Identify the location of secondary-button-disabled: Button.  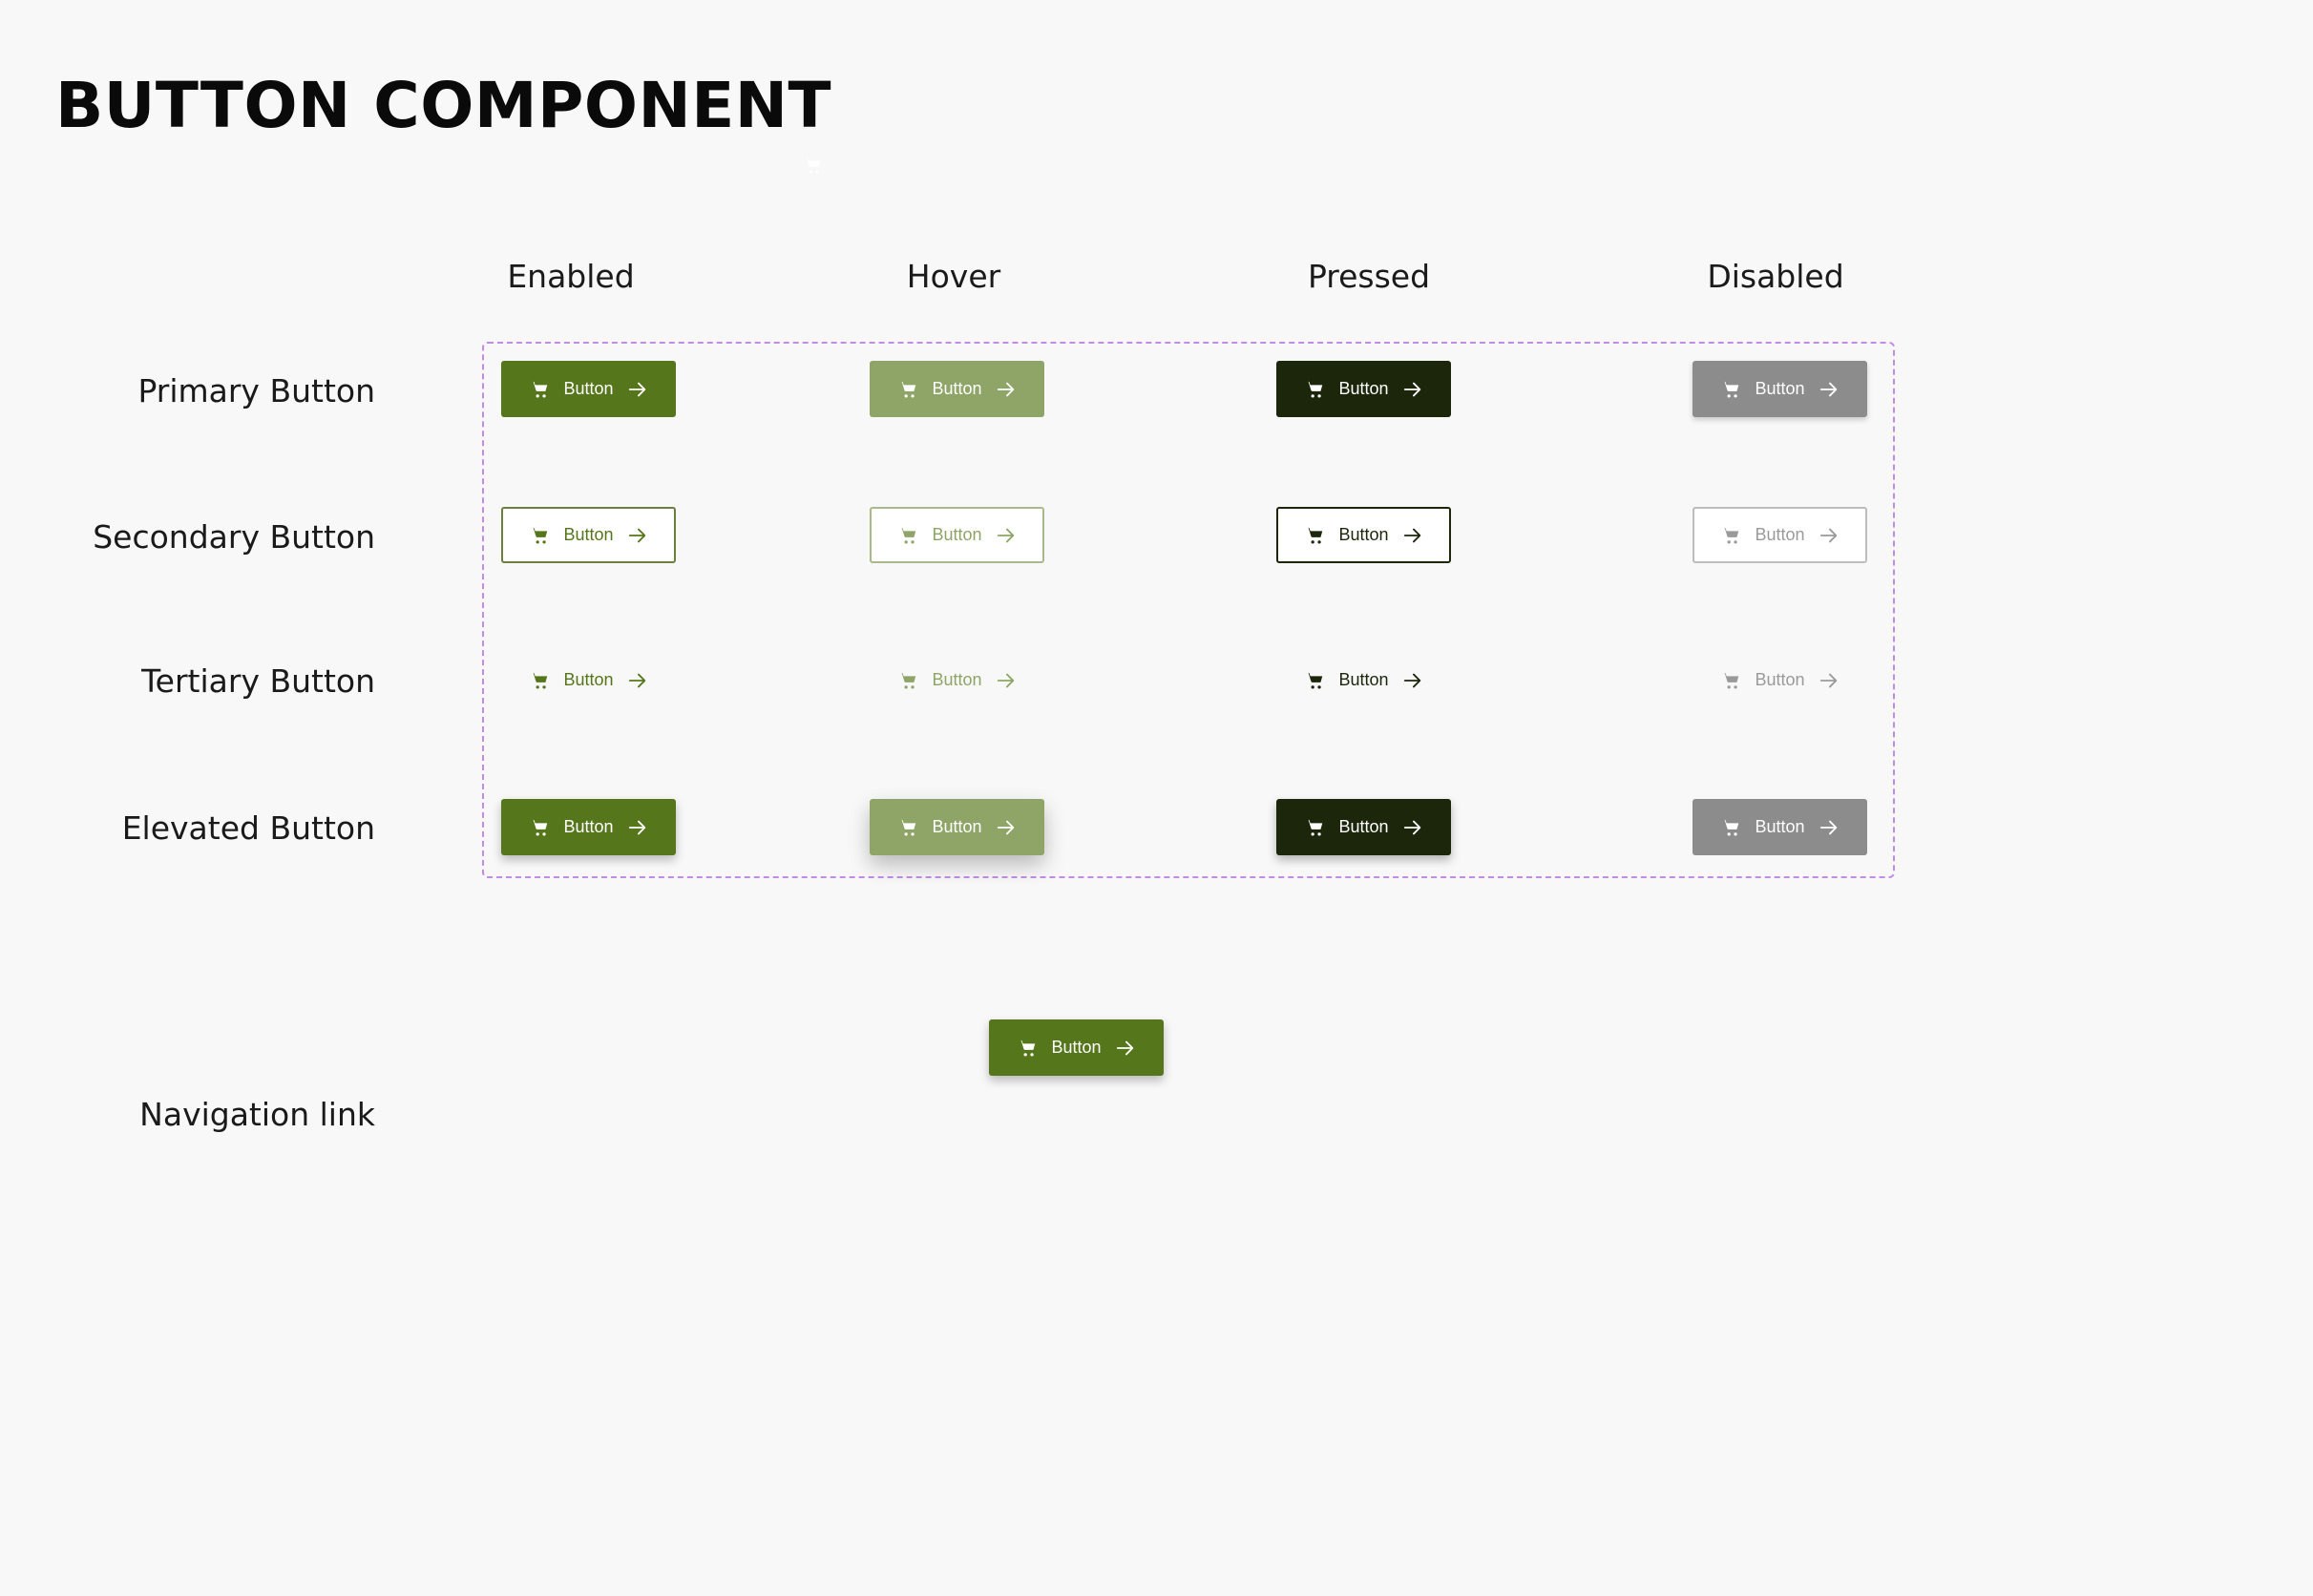
(1780, 535).